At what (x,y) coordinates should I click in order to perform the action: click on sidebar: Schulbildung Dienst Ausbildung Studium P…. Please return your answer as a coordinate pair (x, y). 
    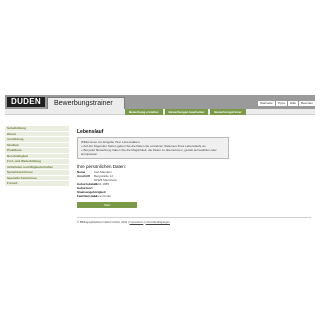
    Looking at the image, I should click on (37, 156).